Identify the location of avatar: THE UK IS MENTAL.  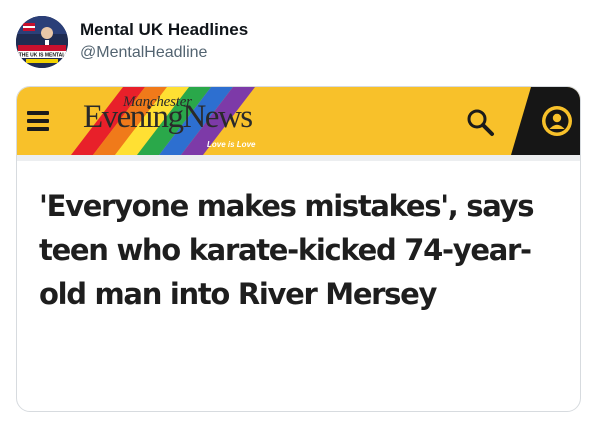
(42, 42).